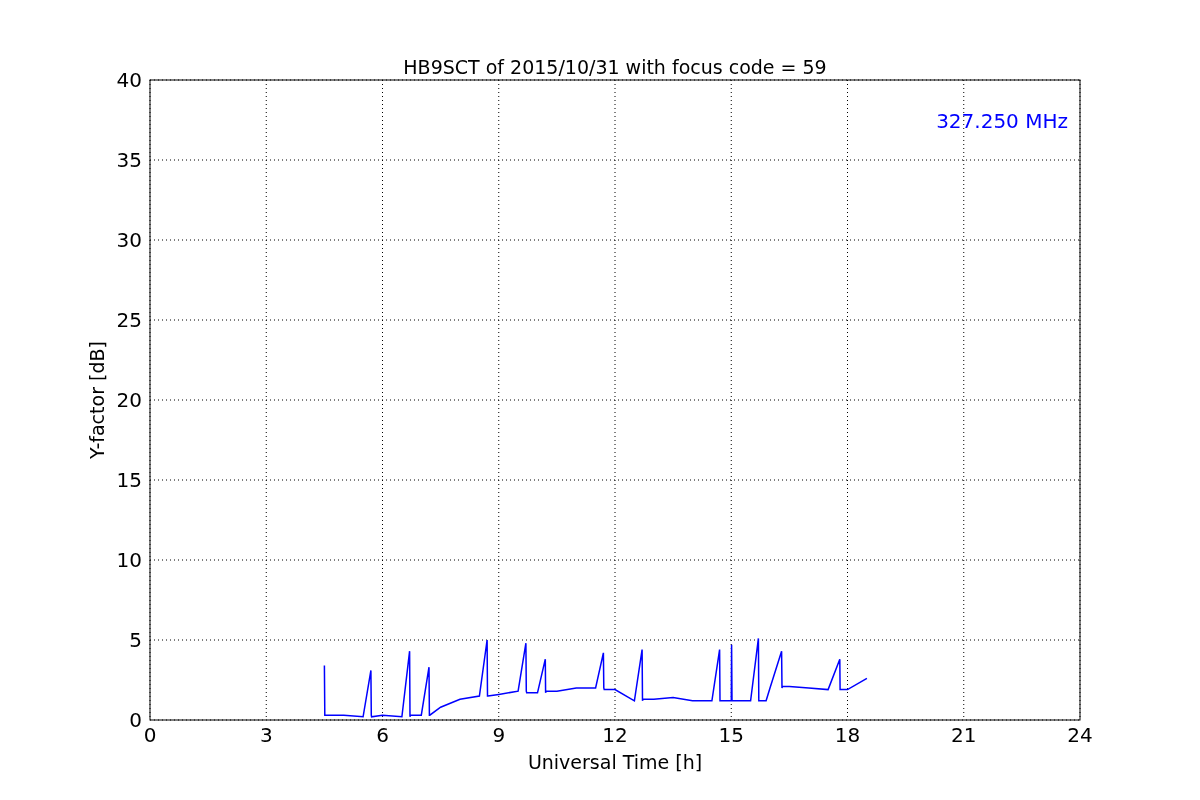 This screenshot has width=1200, height=800. What do you see at coordinates (150, 735) in the screenshot?
I see `x-tick-label: 0` at bounding box center [150, 735].